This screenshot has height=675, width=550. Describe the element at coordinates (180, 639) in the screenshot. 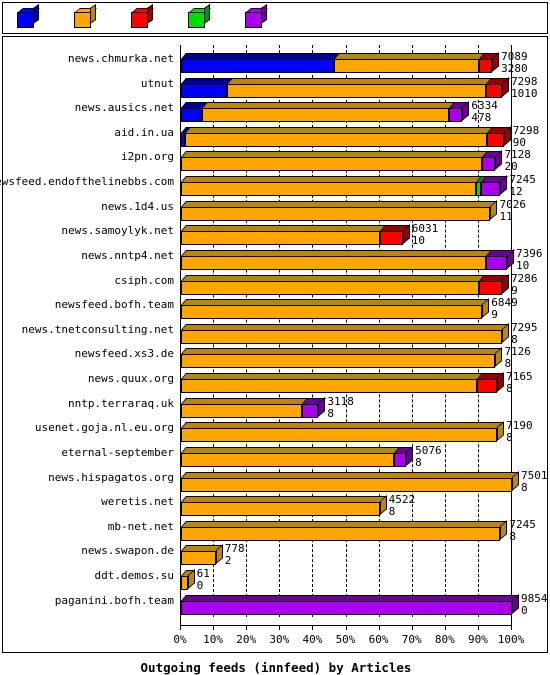

I see `x-tick-label: 0%` at that location.